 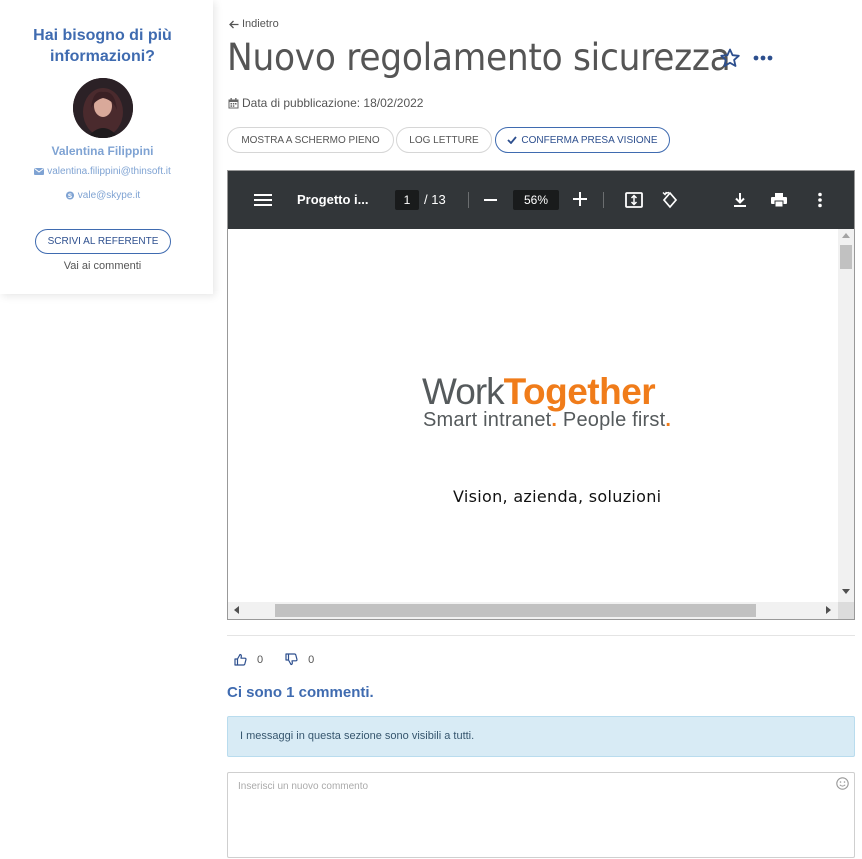 I want to click on horizontal-scrollbar, so click(x=533, y=610).